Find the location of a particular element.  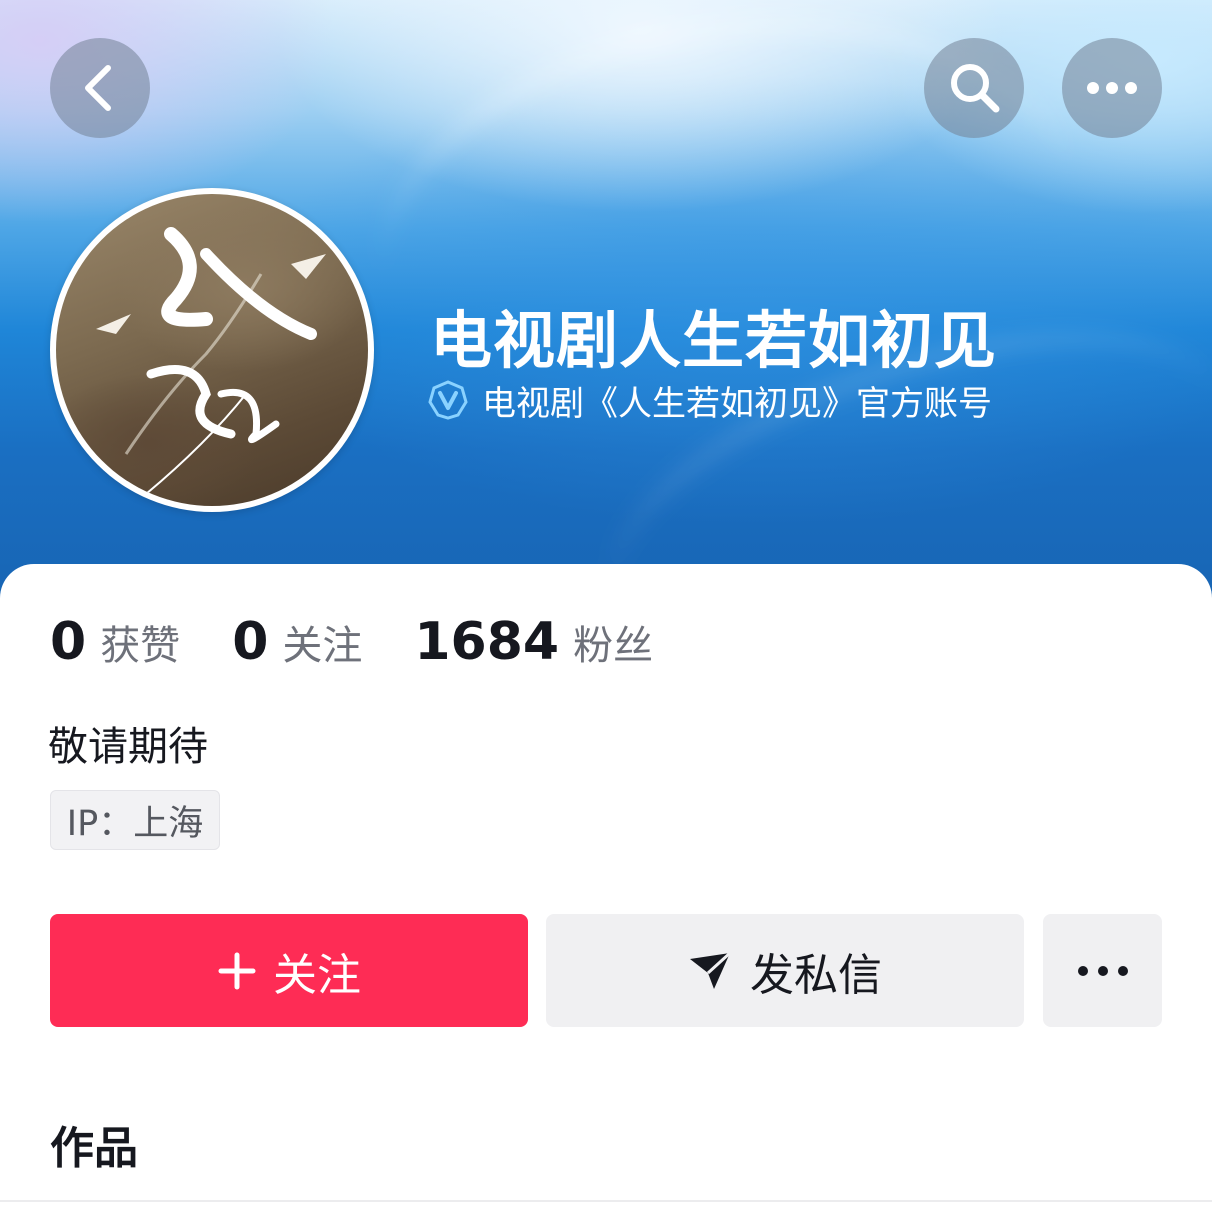

profile-name: 电视剧人生若如初见 is located at coordinates (714, 340).